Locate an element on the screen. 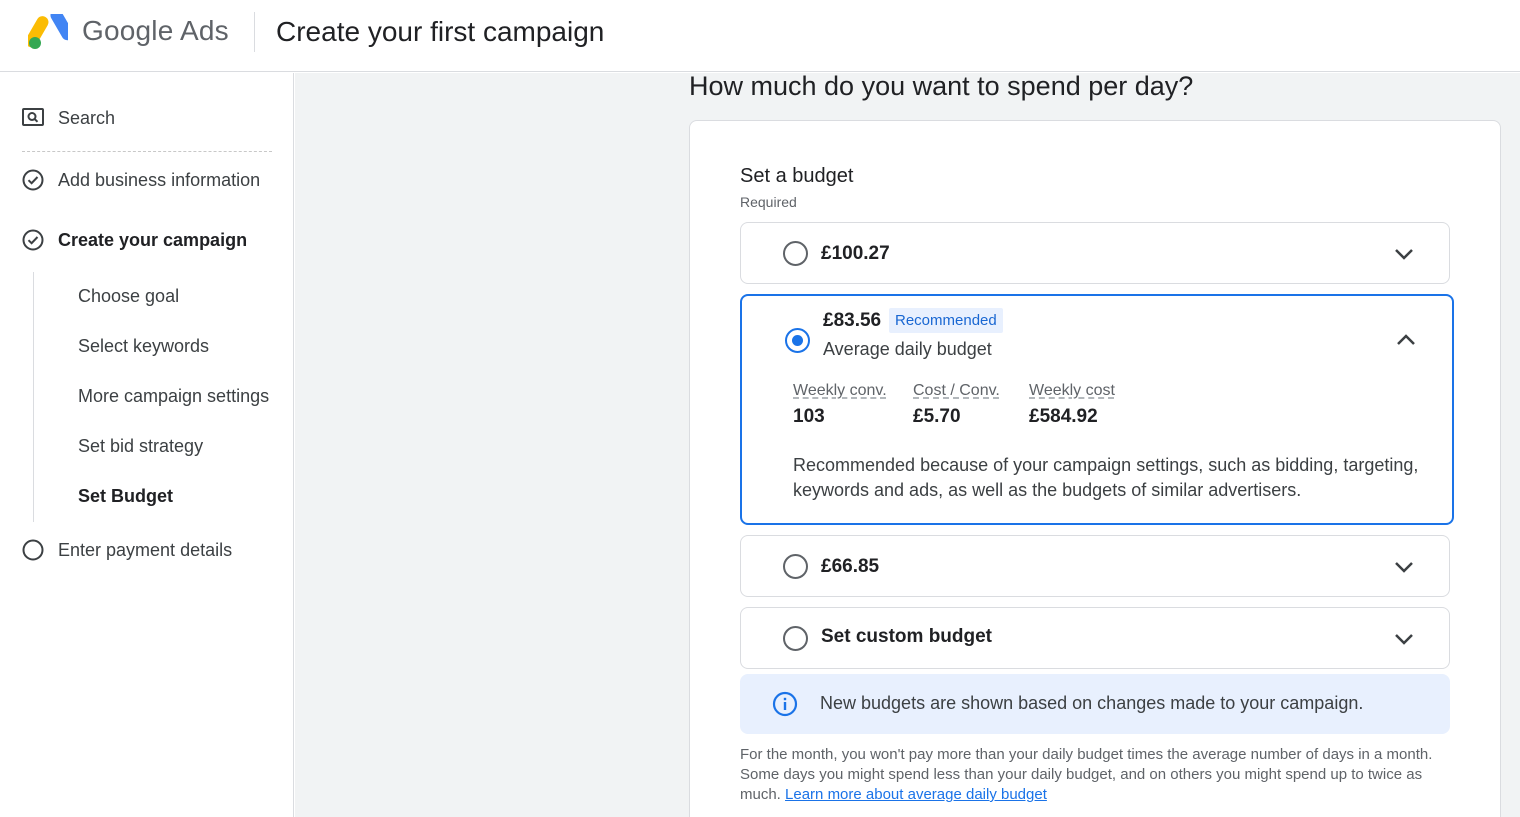 Image resolution: width=1520 pixels, height=817 pixels. budget-option-1: £100.27 is located at coordinates (1095, 253).